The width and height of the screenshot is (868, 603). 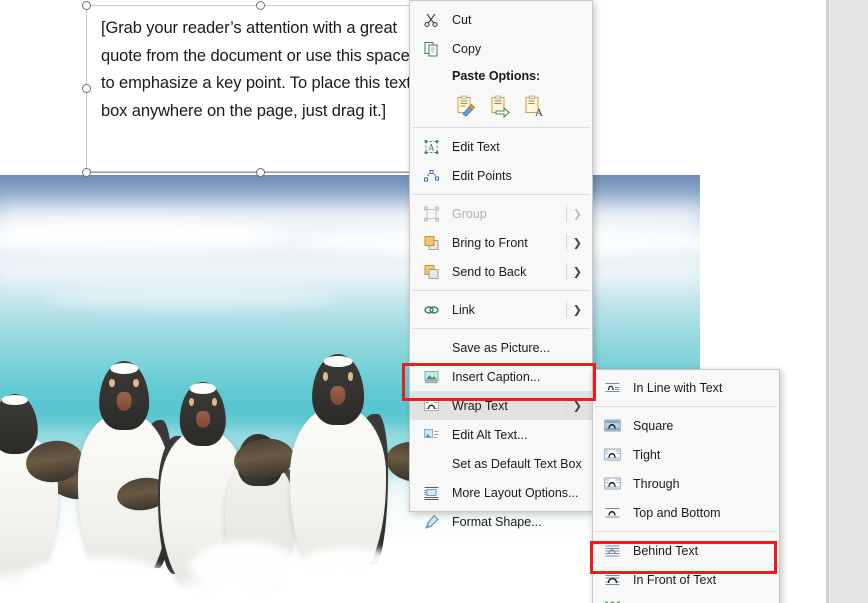 I want to click on submenu-label: Behind Text, so click(x=666, y=550).